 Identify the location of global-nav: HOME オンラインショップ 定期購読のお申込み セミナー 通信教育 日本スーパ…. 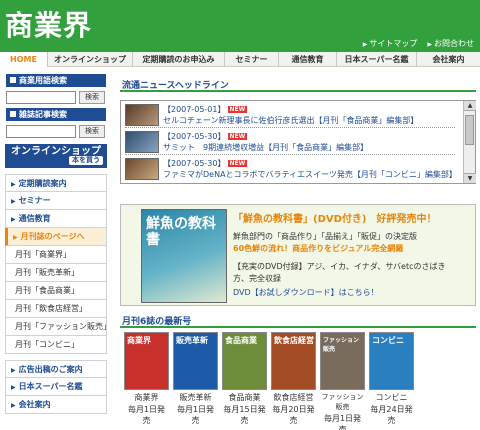
(240, 59).